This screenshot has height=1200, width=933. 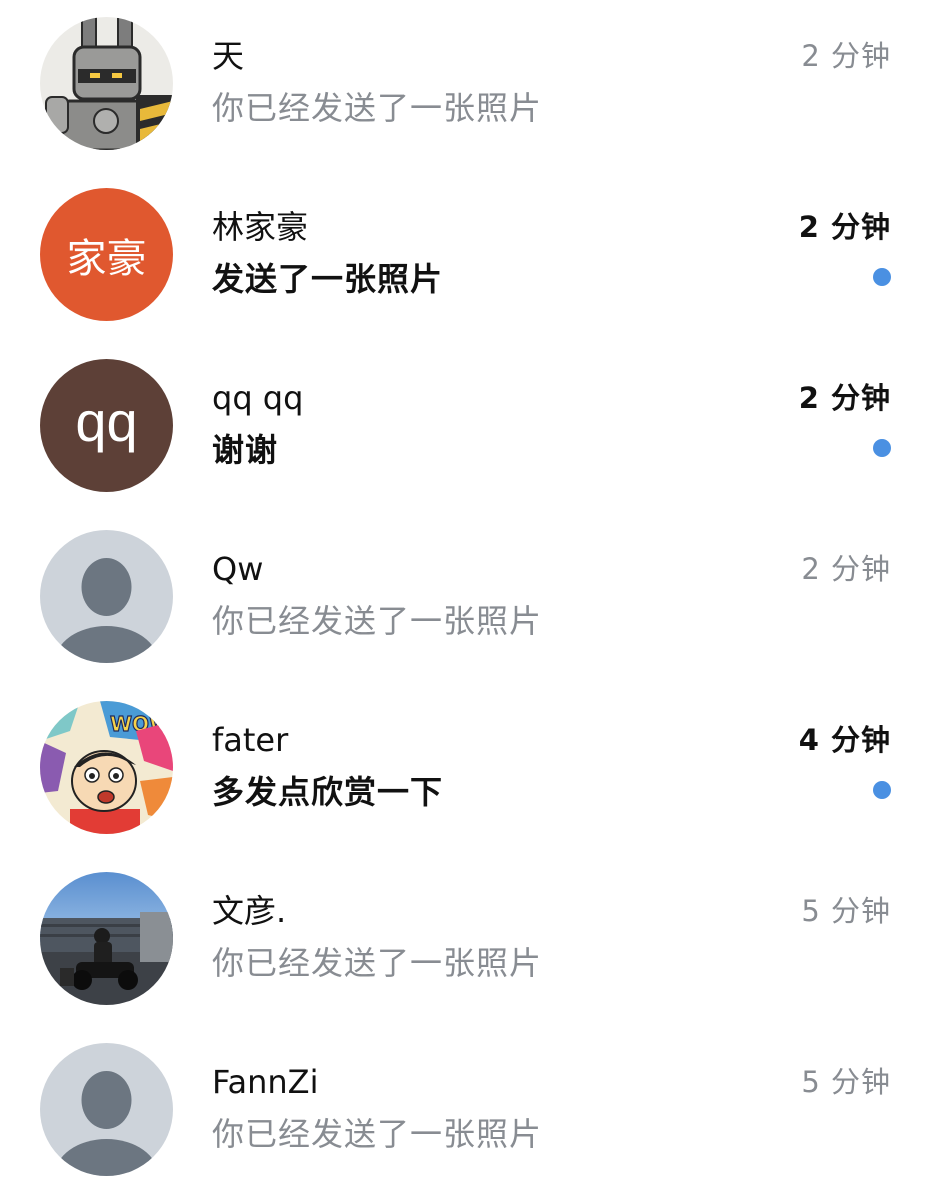 What do you see at coordinates (250, 740) in the screenshot?
I see `contact-name: fater` at bounding box center [250, 740].